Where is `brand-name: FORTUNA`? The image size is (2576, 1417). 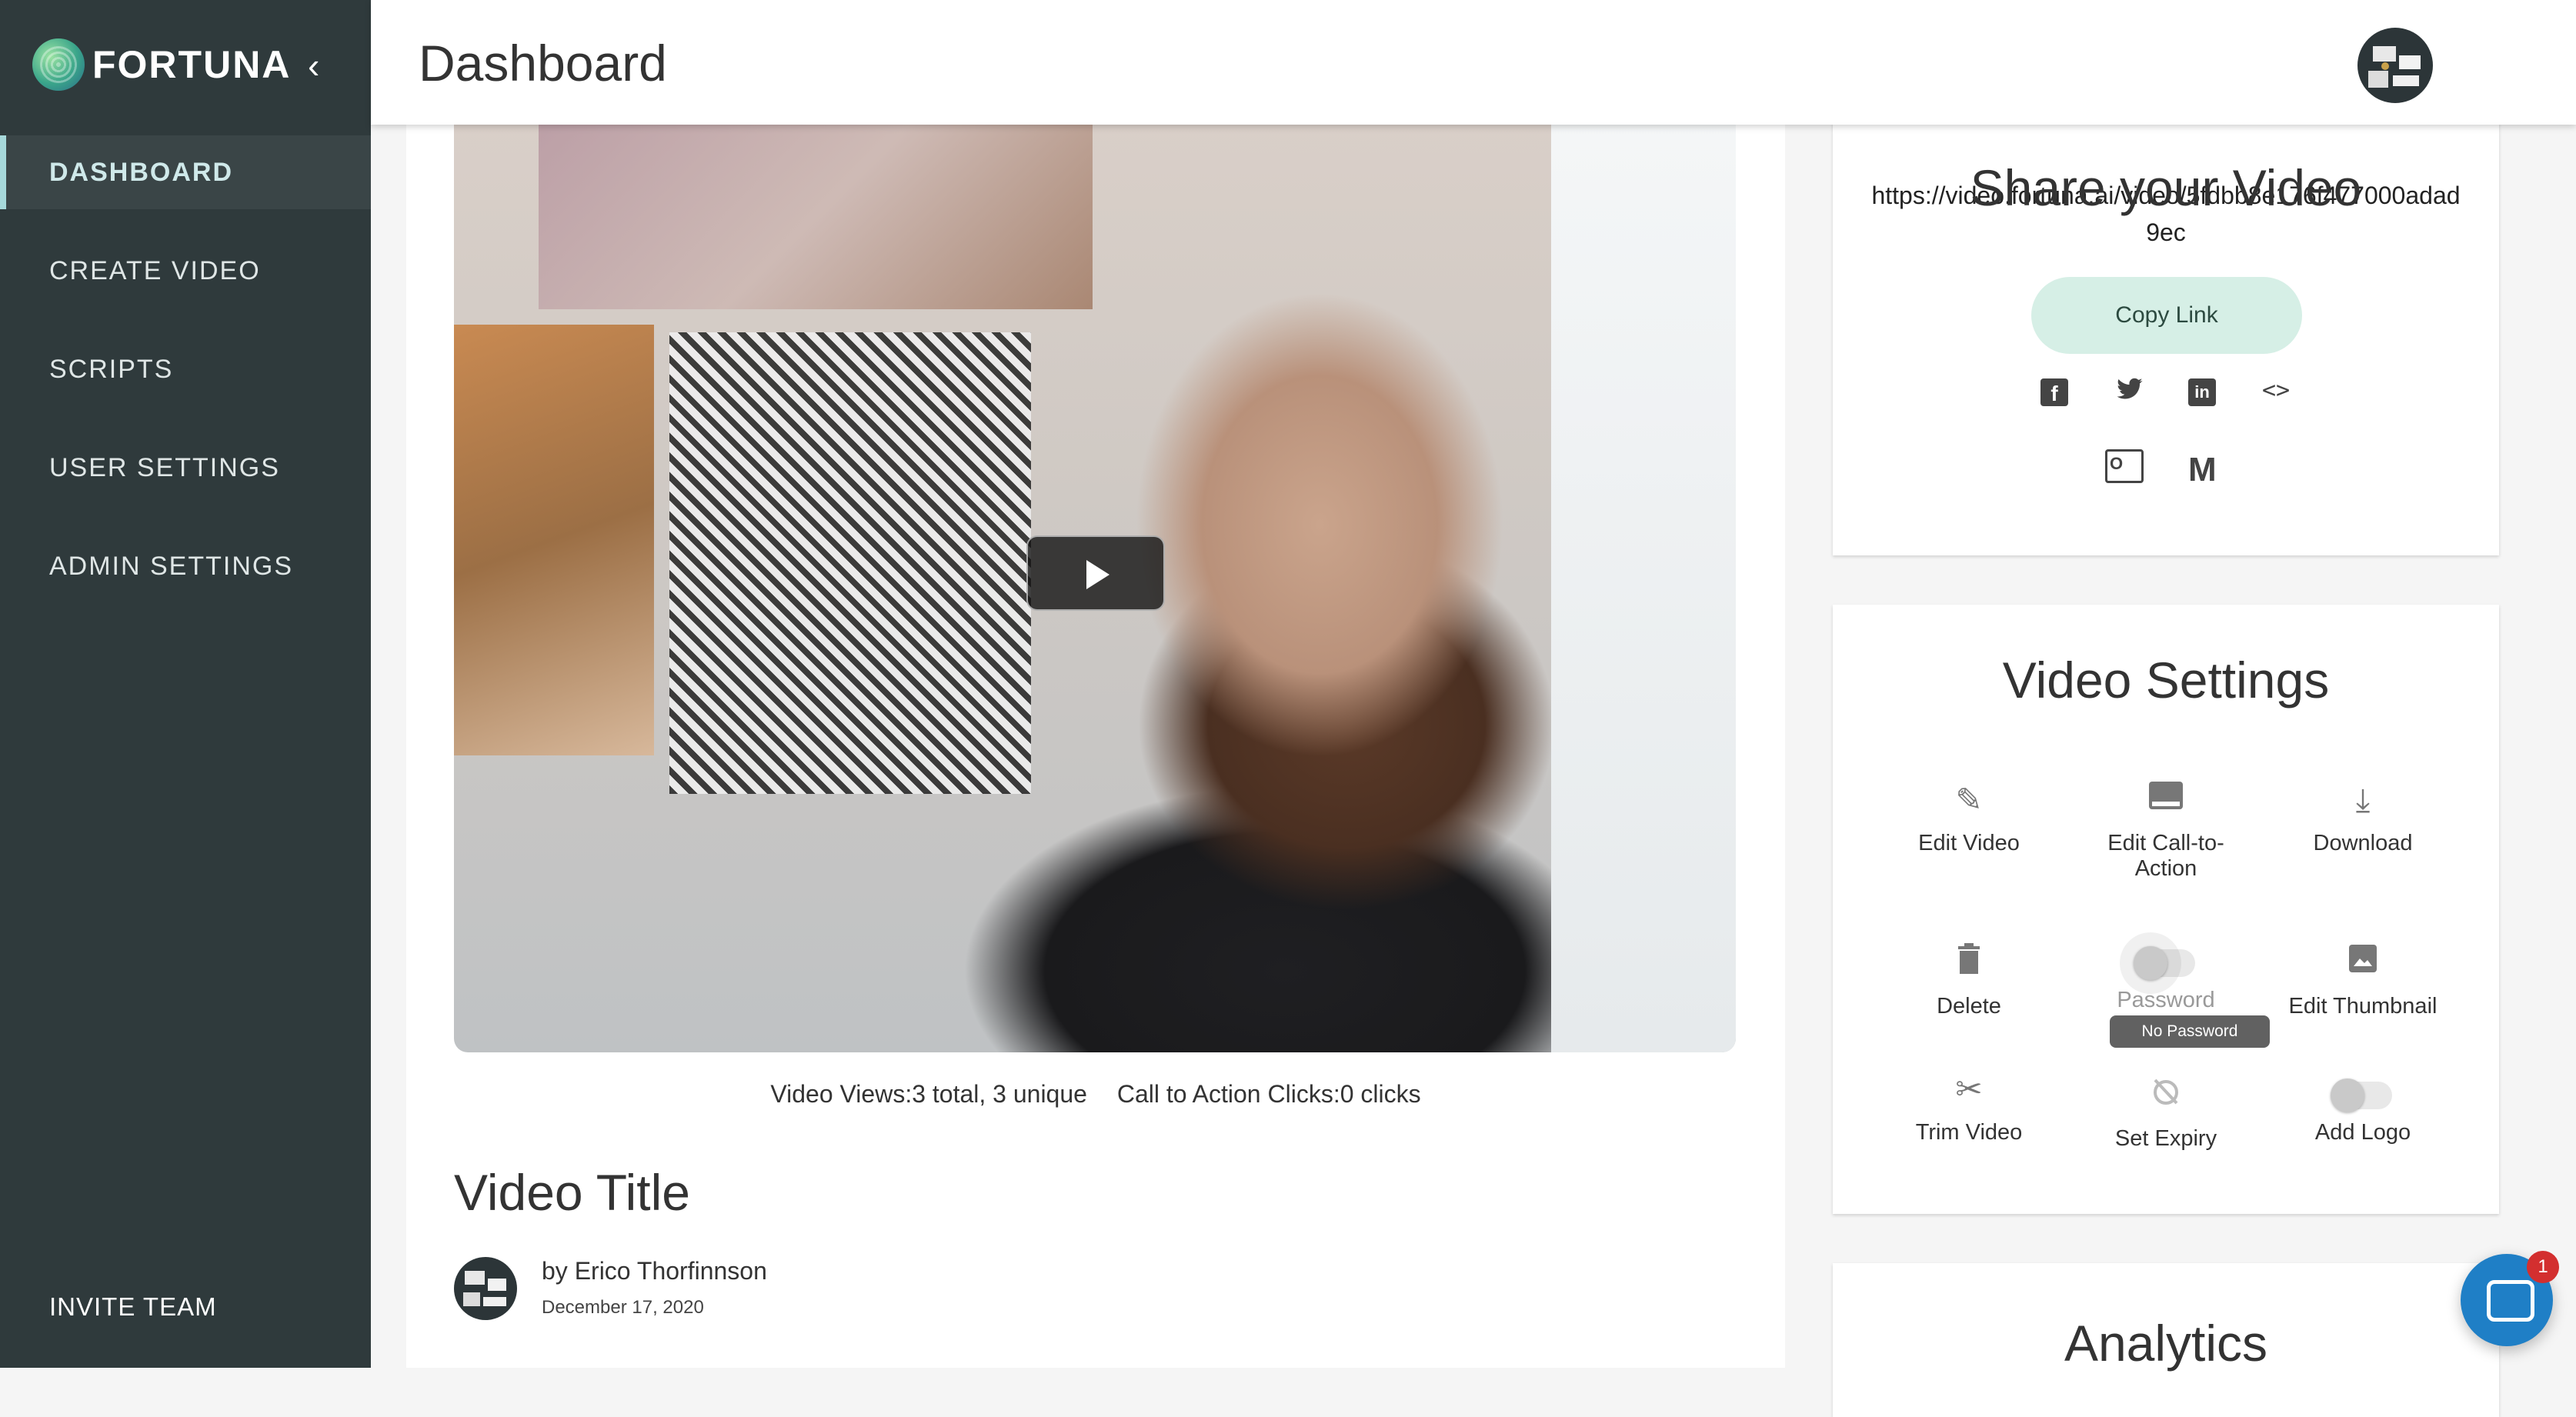
brand-name: FORTUNA is located at coordinates (192, 64).